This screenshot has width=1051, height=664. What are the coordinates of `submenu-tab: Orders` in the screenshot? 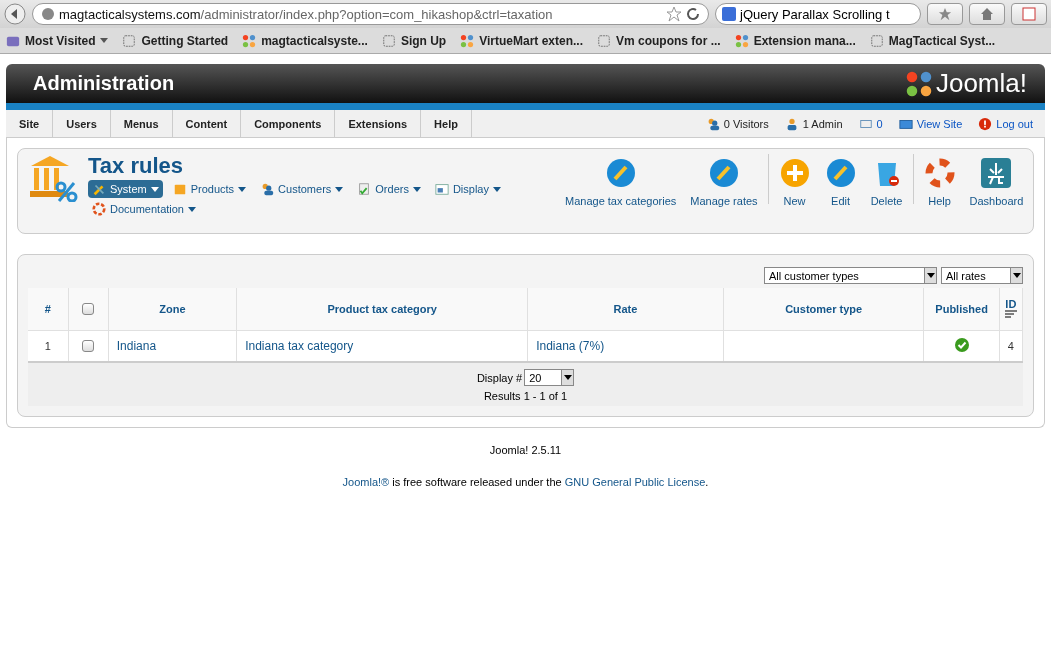 It's located at (389, 189).